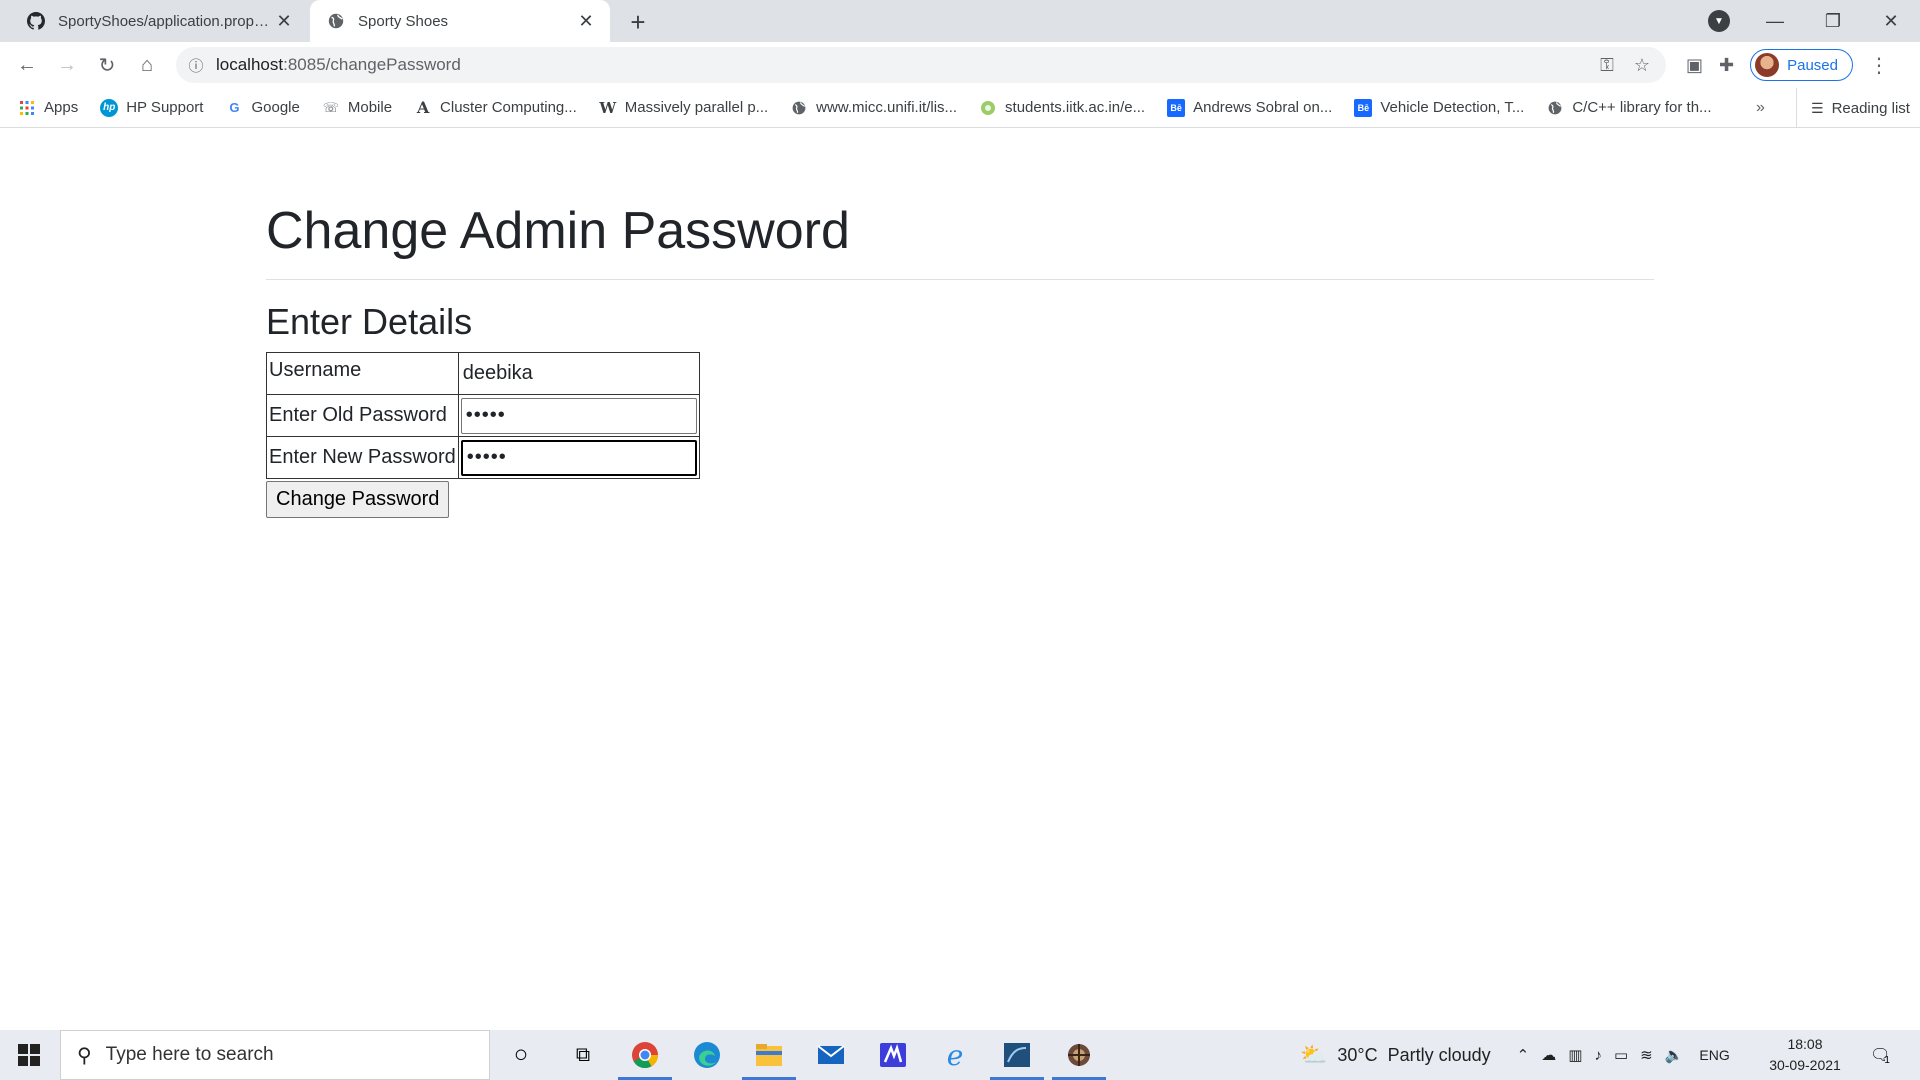 Image resolution: width=1920 pixels, height=1080 pixels. I want to click on profile-label: Paused, so click(1812, 65).